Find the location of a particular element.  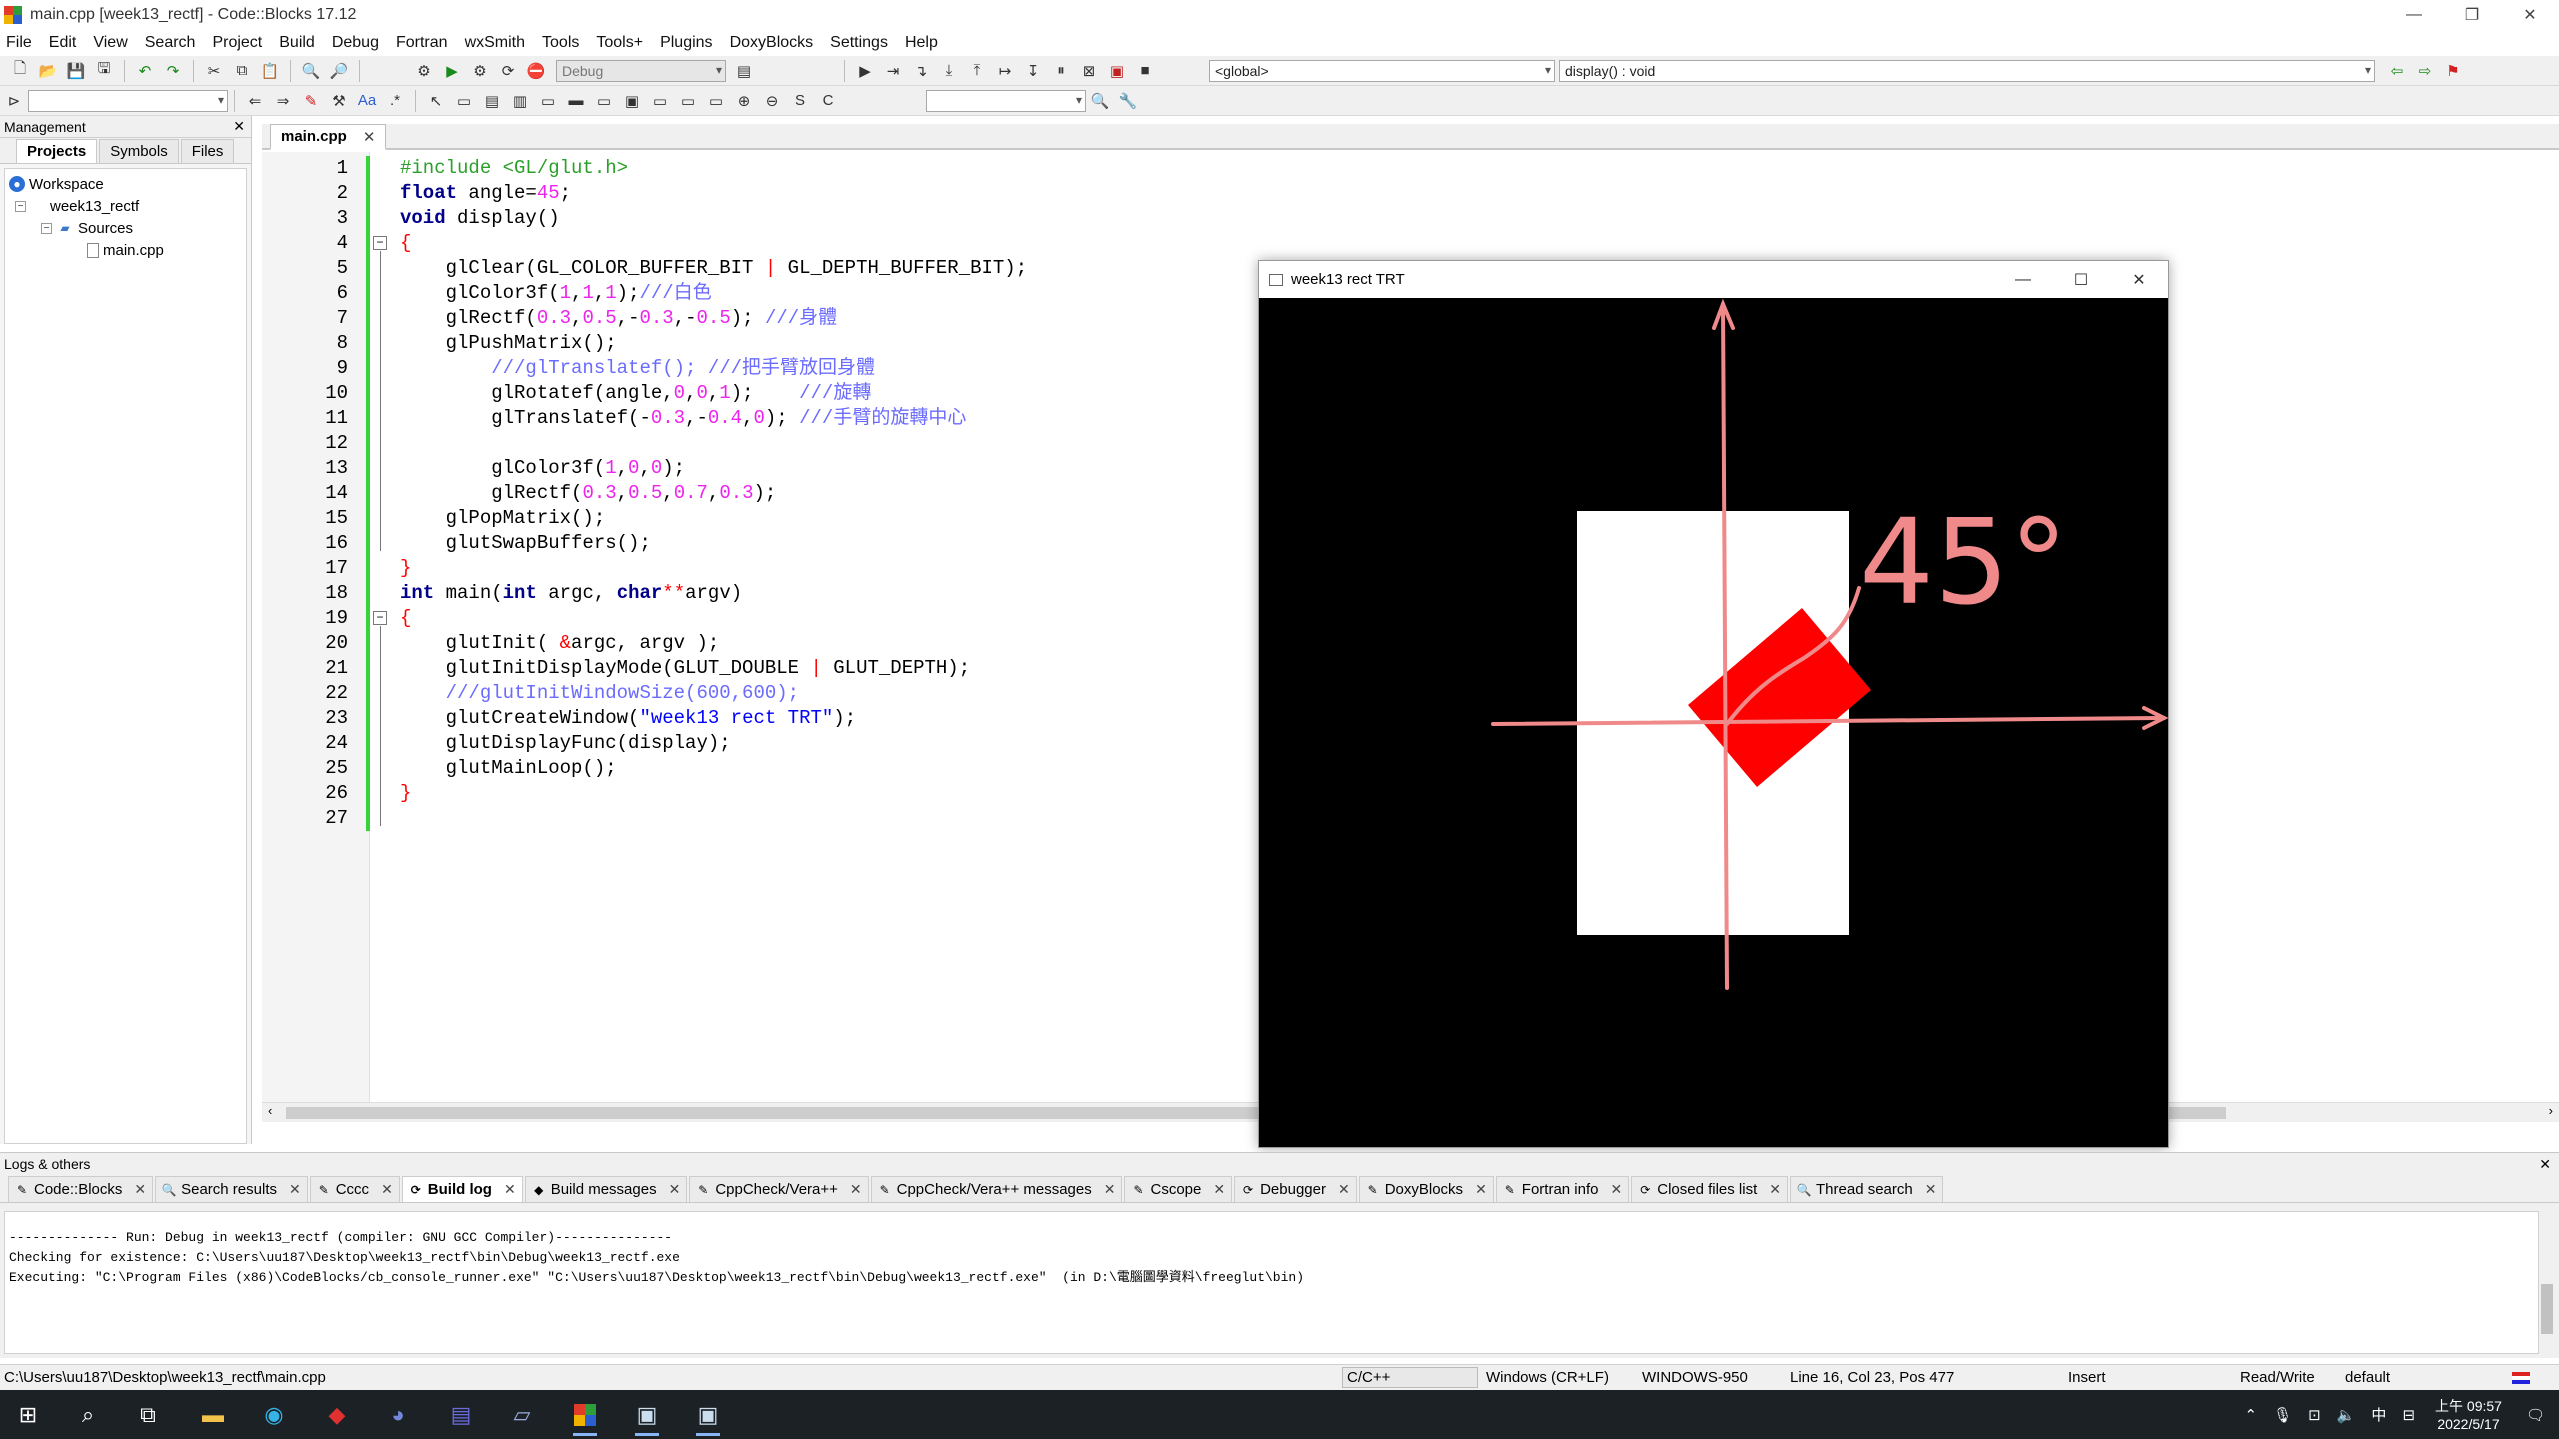

jump-back-icon: ⇦ is located at coordinates (2397, 71).